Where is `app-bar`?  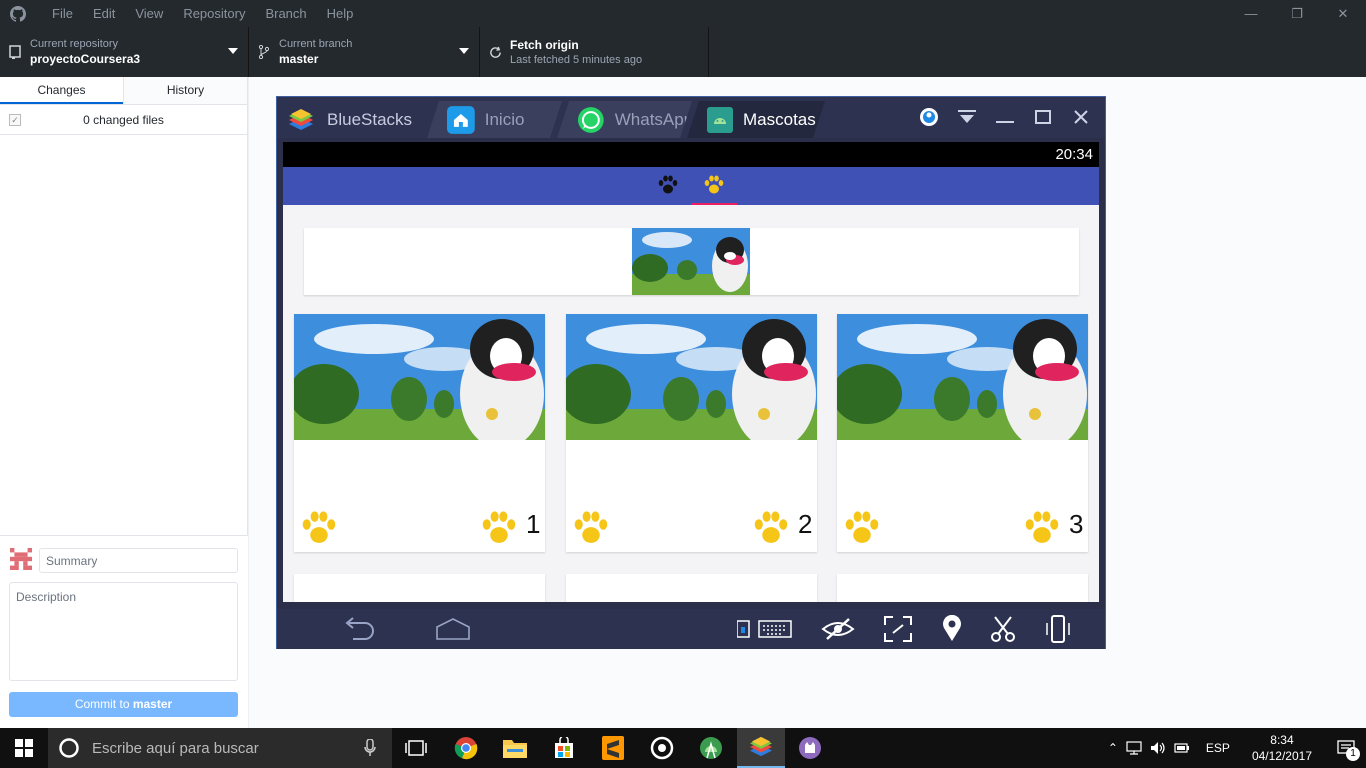 app-bar is located at coordinates (691, 186).